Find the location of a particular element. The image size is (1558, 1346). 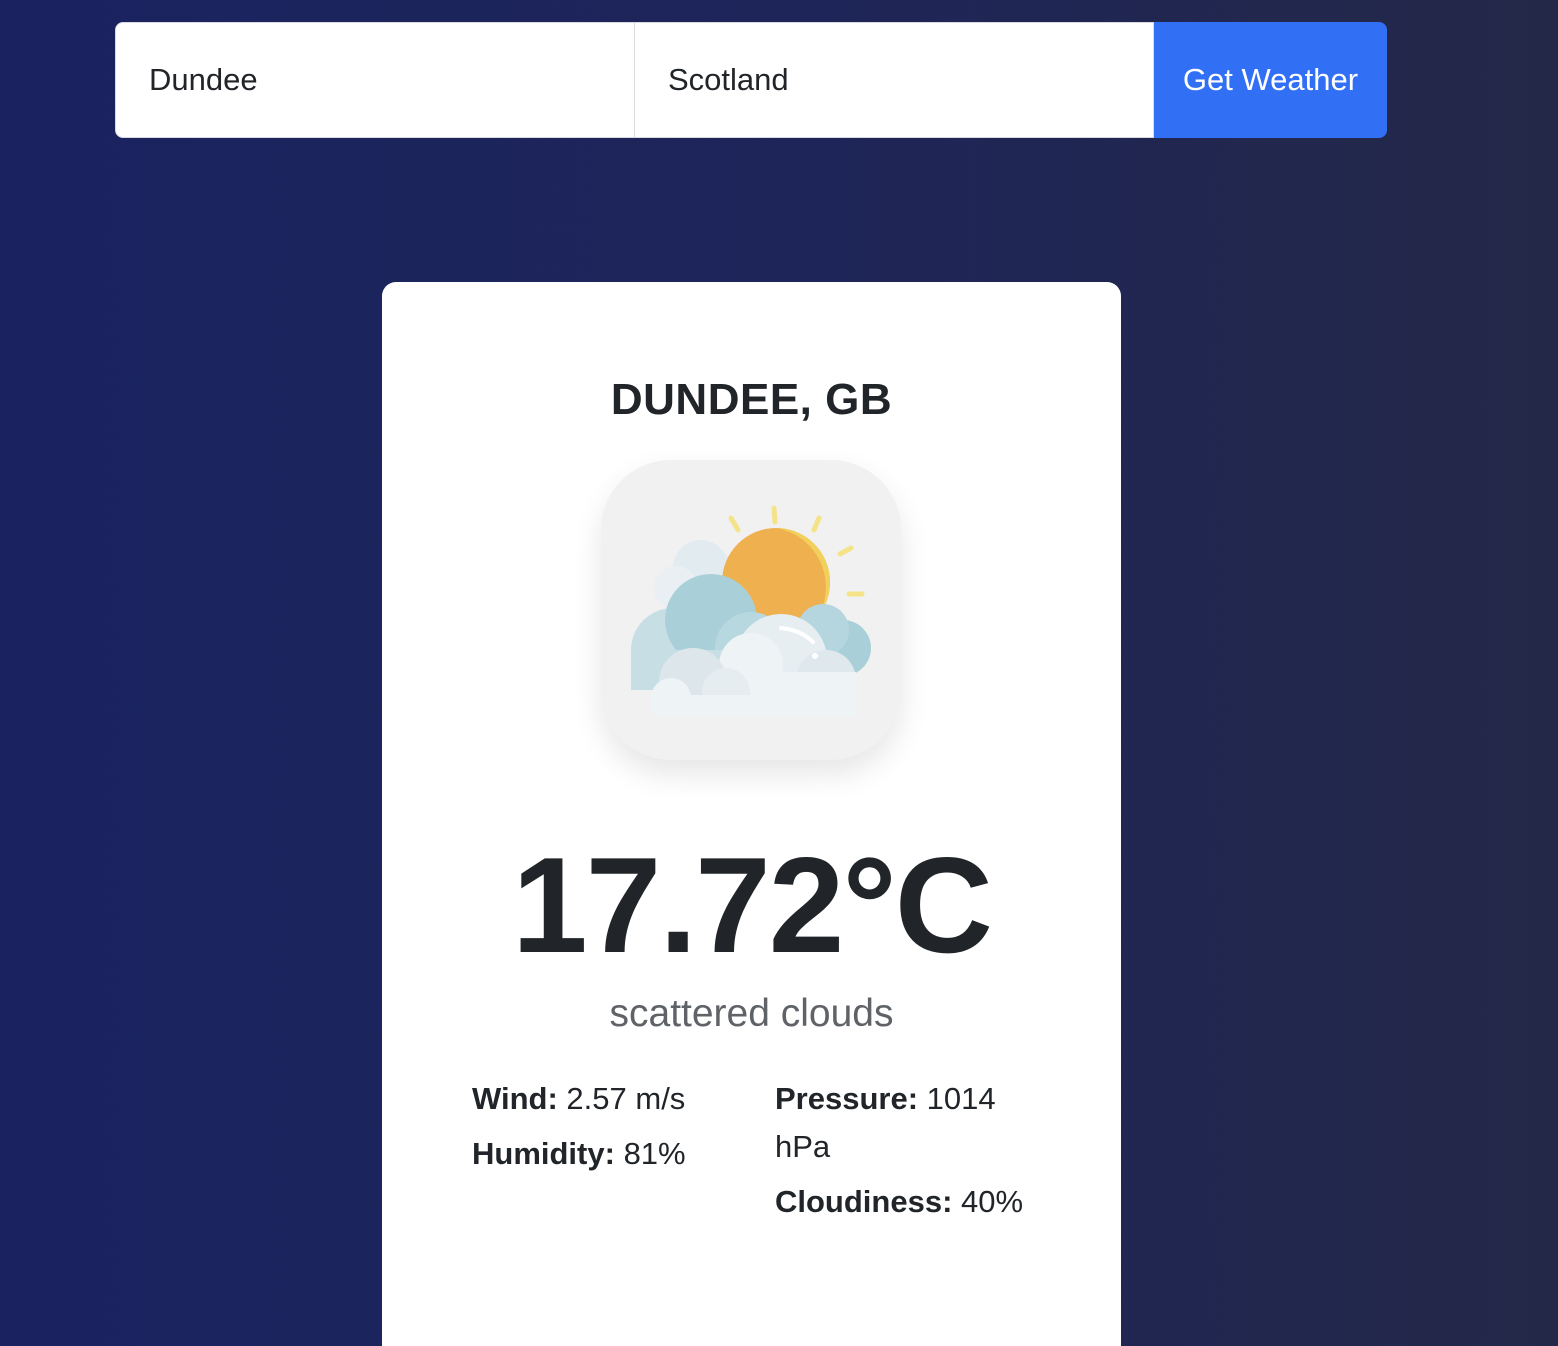

temperature: 17.72°C is located at coordinates (752, 905).